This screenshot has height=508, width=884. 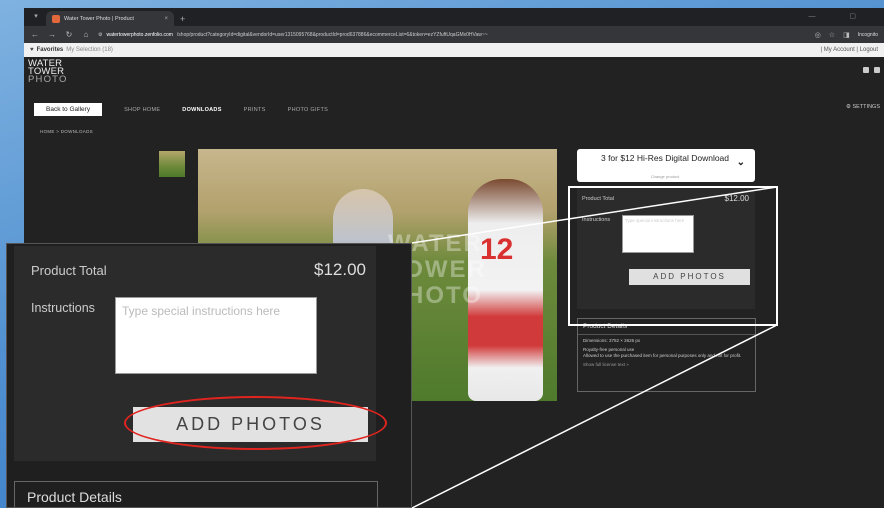 I want to click on zoom-product-price: $12.00, so click(x=340, y=269).